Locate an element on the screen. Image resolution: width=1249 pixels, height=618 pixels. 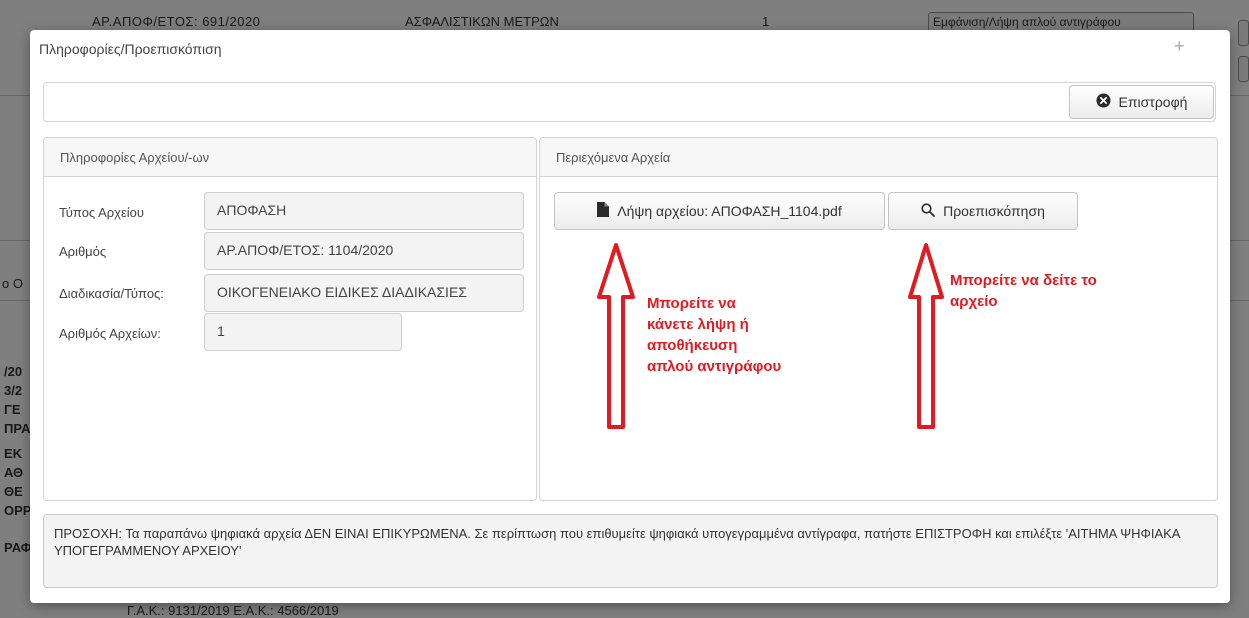
number-field: ΑΡ.ΑΠΟΦ/ΕΤΟΣ: 1104/2020 is located at coordinates (364, 251).